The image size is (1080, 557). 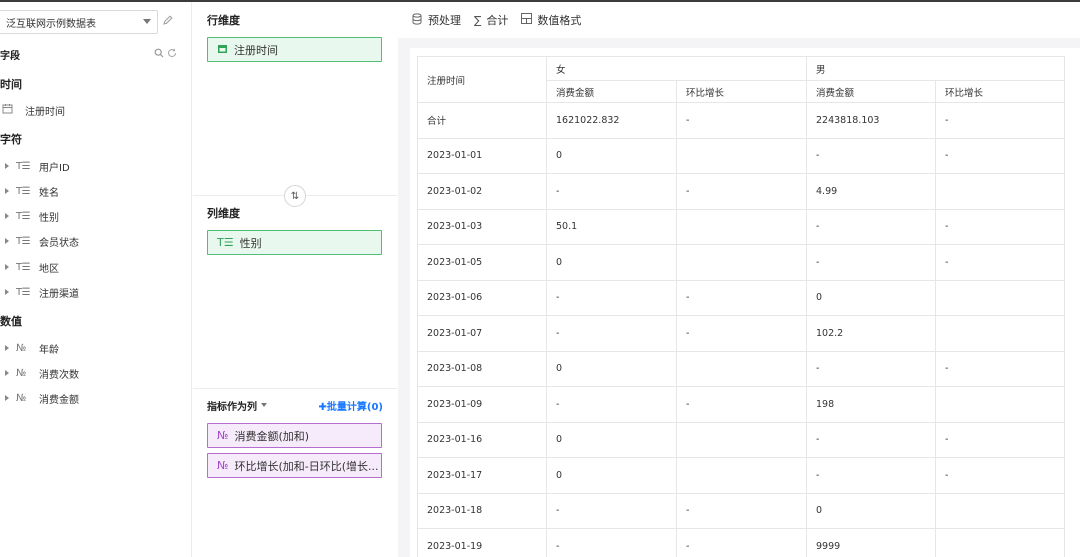 What do you see at coordinates (295, 196) in the screenshot?
I see `swap-dimensions-icon: ⇅` at bounding box center [295, 196].